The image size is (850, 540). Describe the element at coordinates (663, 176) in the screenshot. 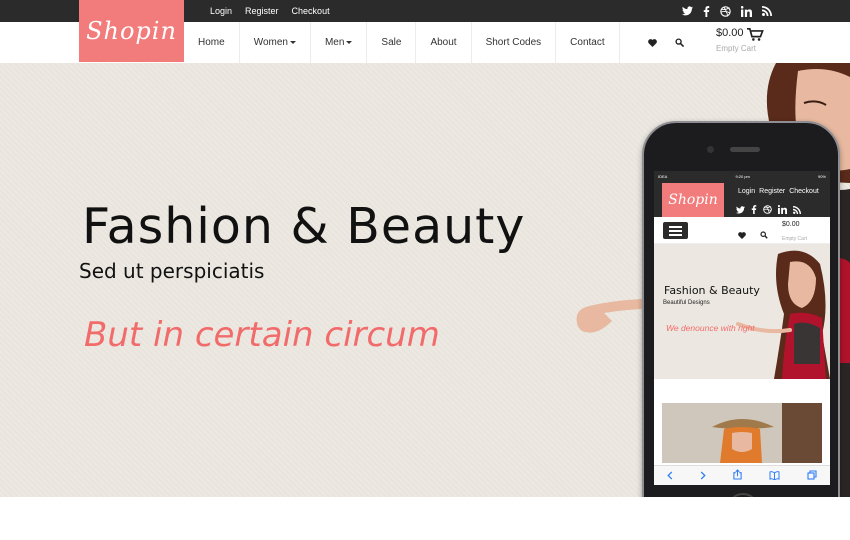

I see `phone-carrier: IDEA` at that location.